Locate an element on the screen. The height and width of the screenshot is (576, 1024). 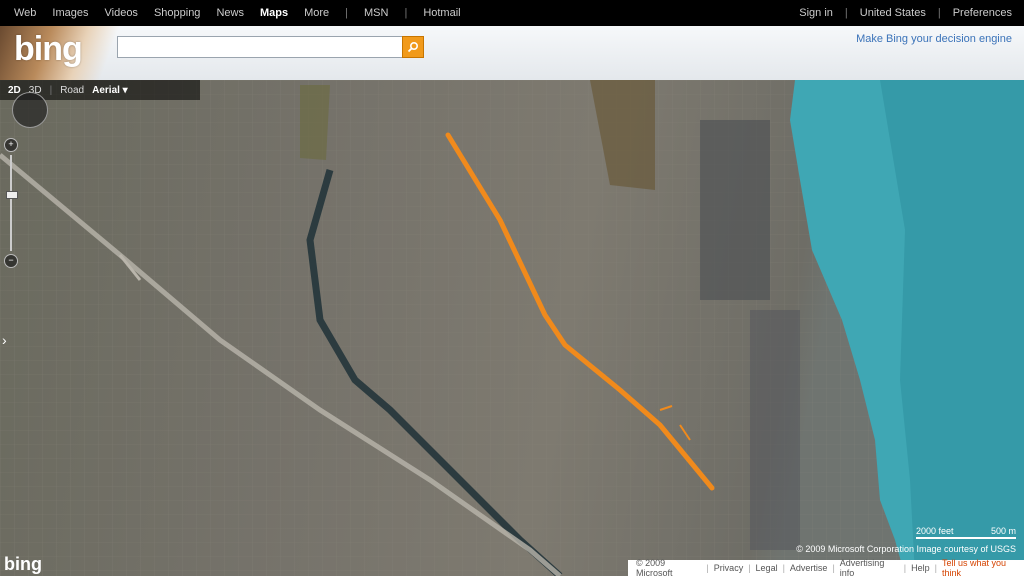
feedback-link: Tell us what you think is located at coordinates (983, 567).